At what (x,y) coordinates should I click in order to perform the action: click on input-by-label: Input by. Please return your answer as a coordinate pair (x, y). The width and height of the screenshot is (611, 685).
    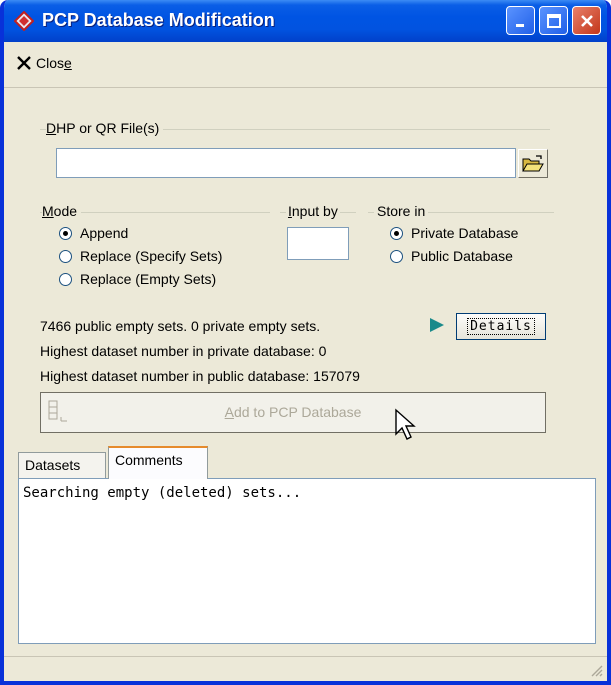
    Looking at the image, I should click on (313, 211).